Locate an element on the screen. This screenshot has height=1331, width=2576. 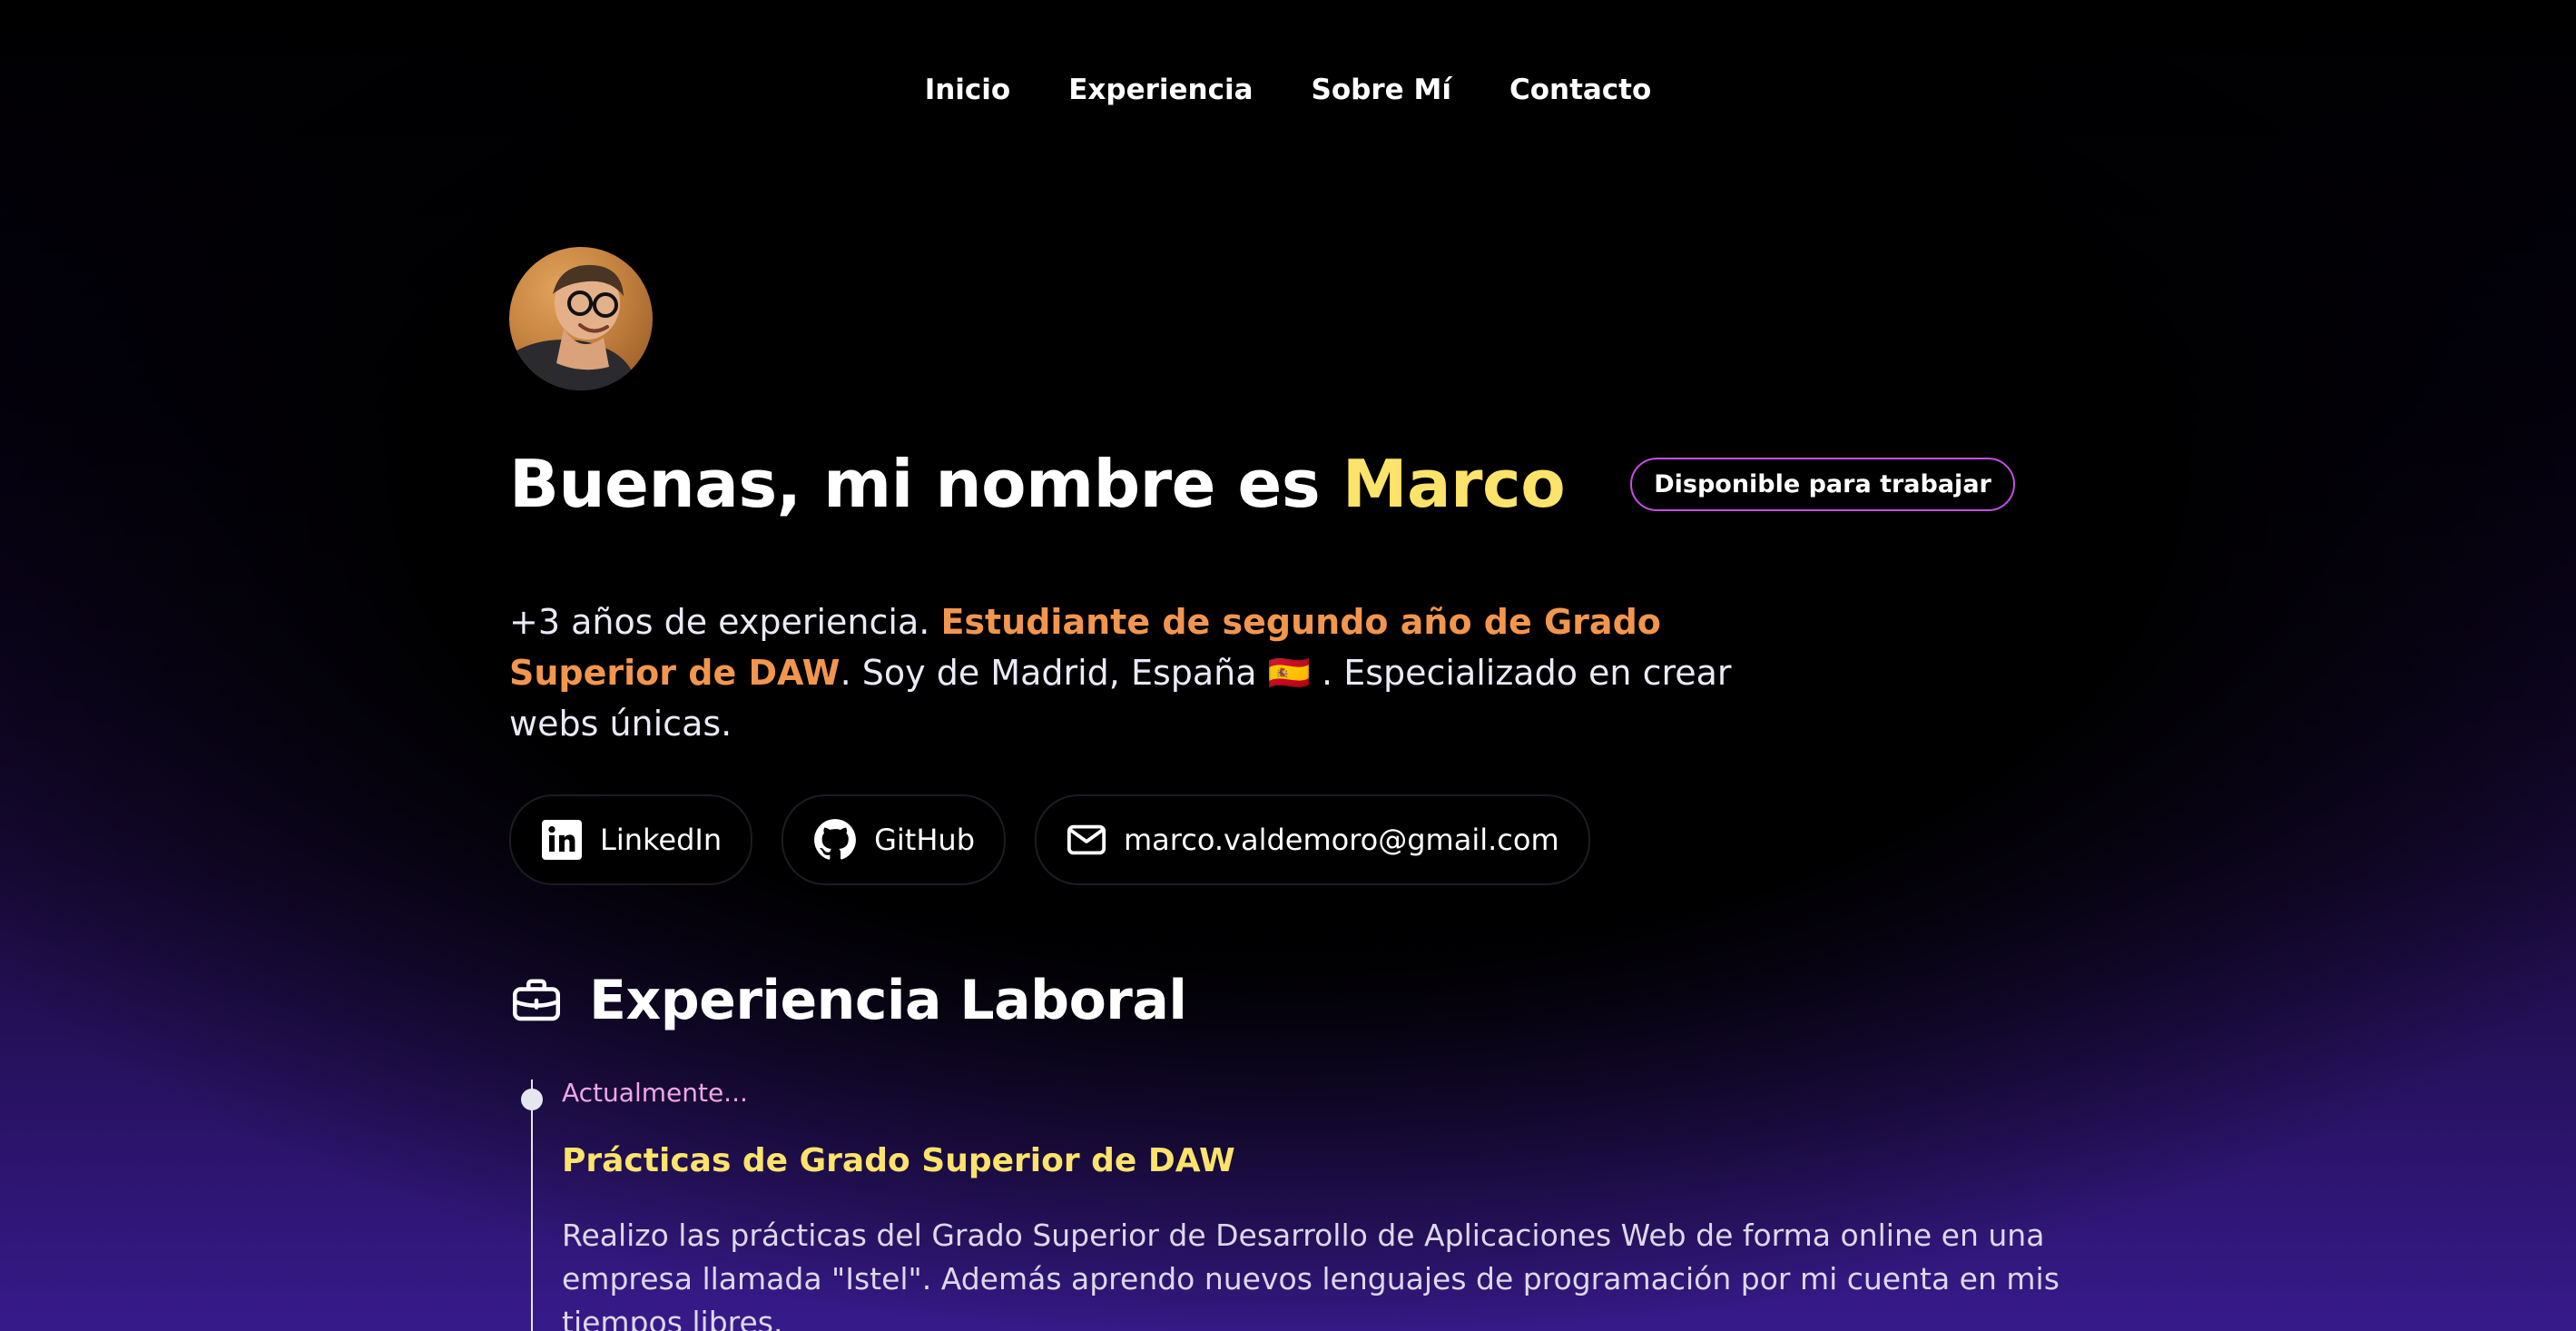
nav-link-experiencia: Experiencia is located at coordinates (1160, 90).